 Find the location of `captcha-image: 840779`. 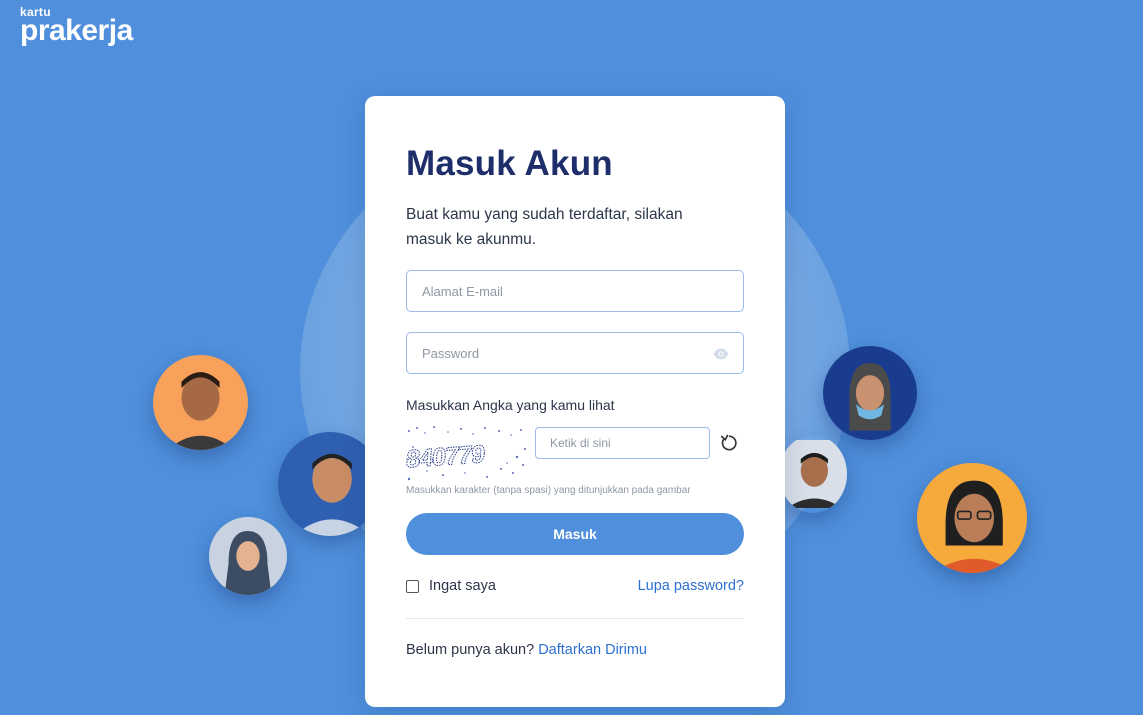

captcha-image: 840779 is located at coordinates (465, 453).